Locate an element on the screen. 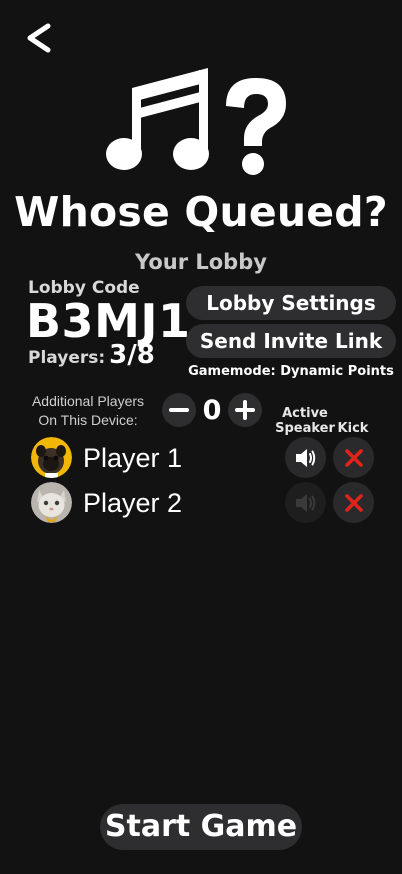 This screenshot has width=402, height=874. additional-players-stepper: 0 is located at coordinates (212, 410).